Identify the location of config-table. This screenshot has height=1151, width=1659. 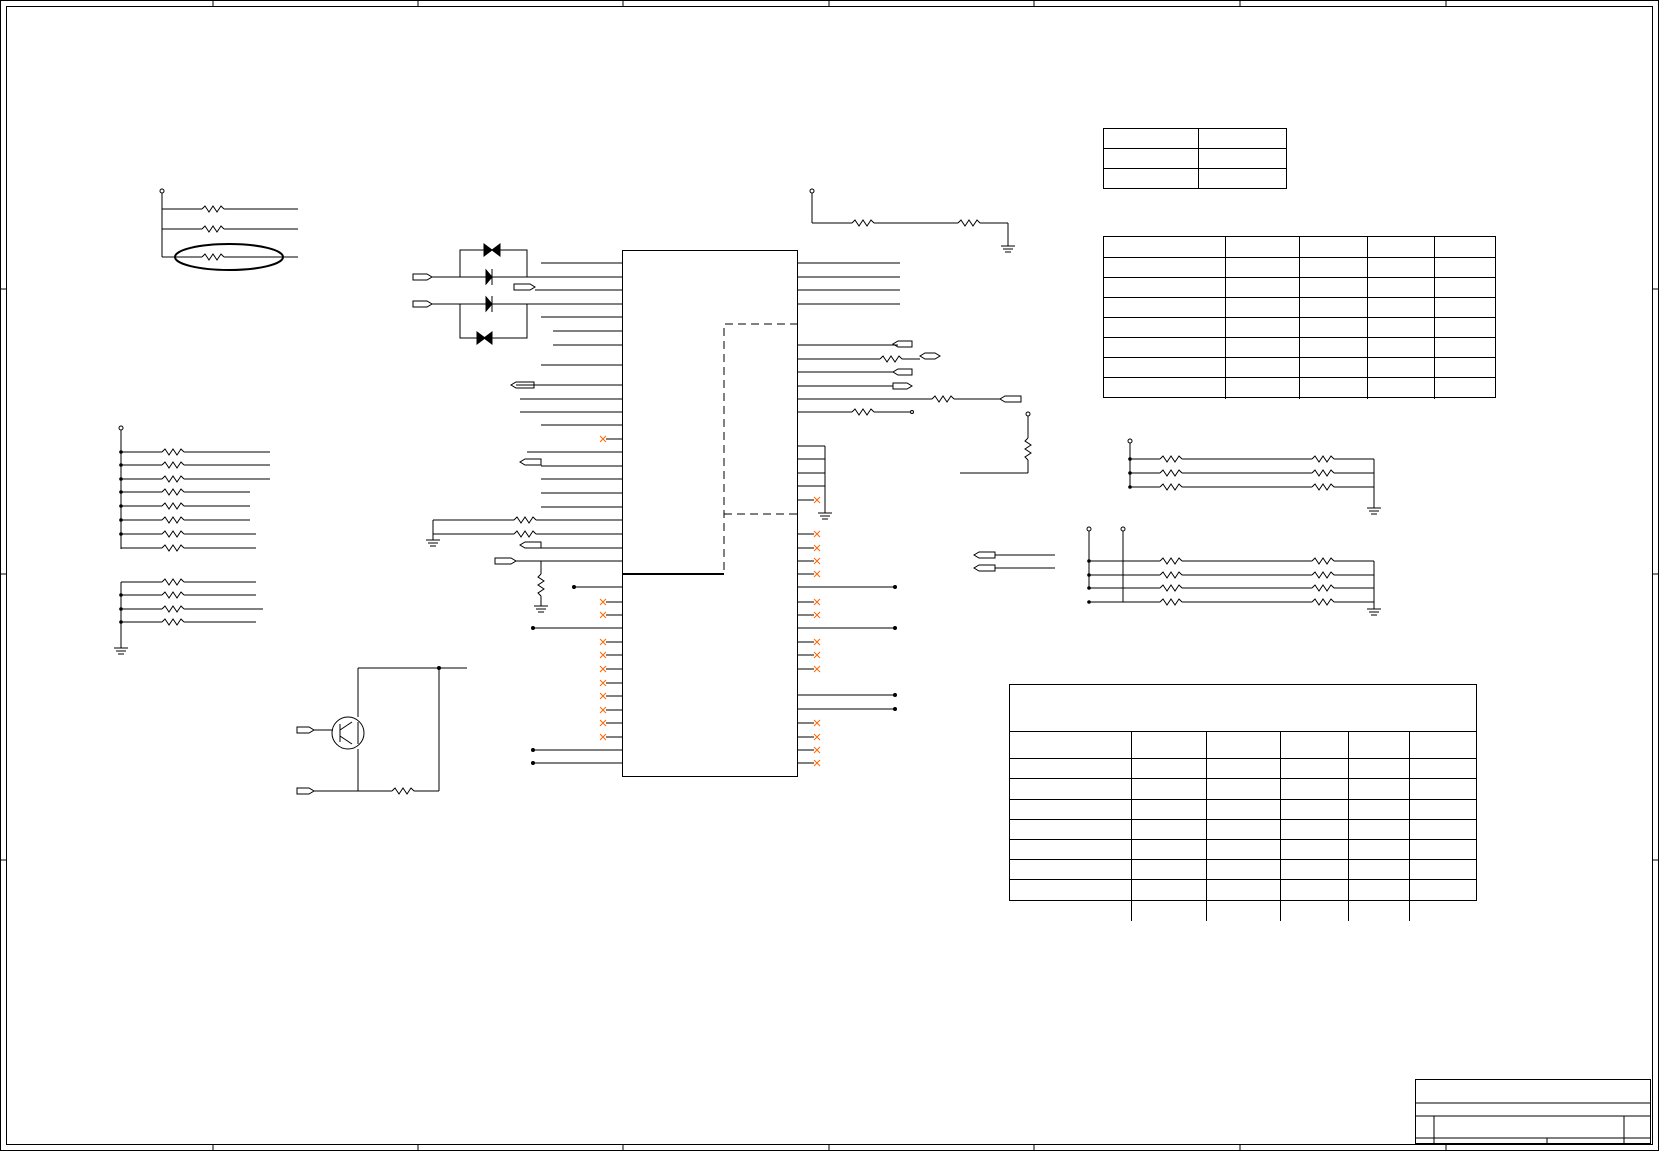
(1299, 317).